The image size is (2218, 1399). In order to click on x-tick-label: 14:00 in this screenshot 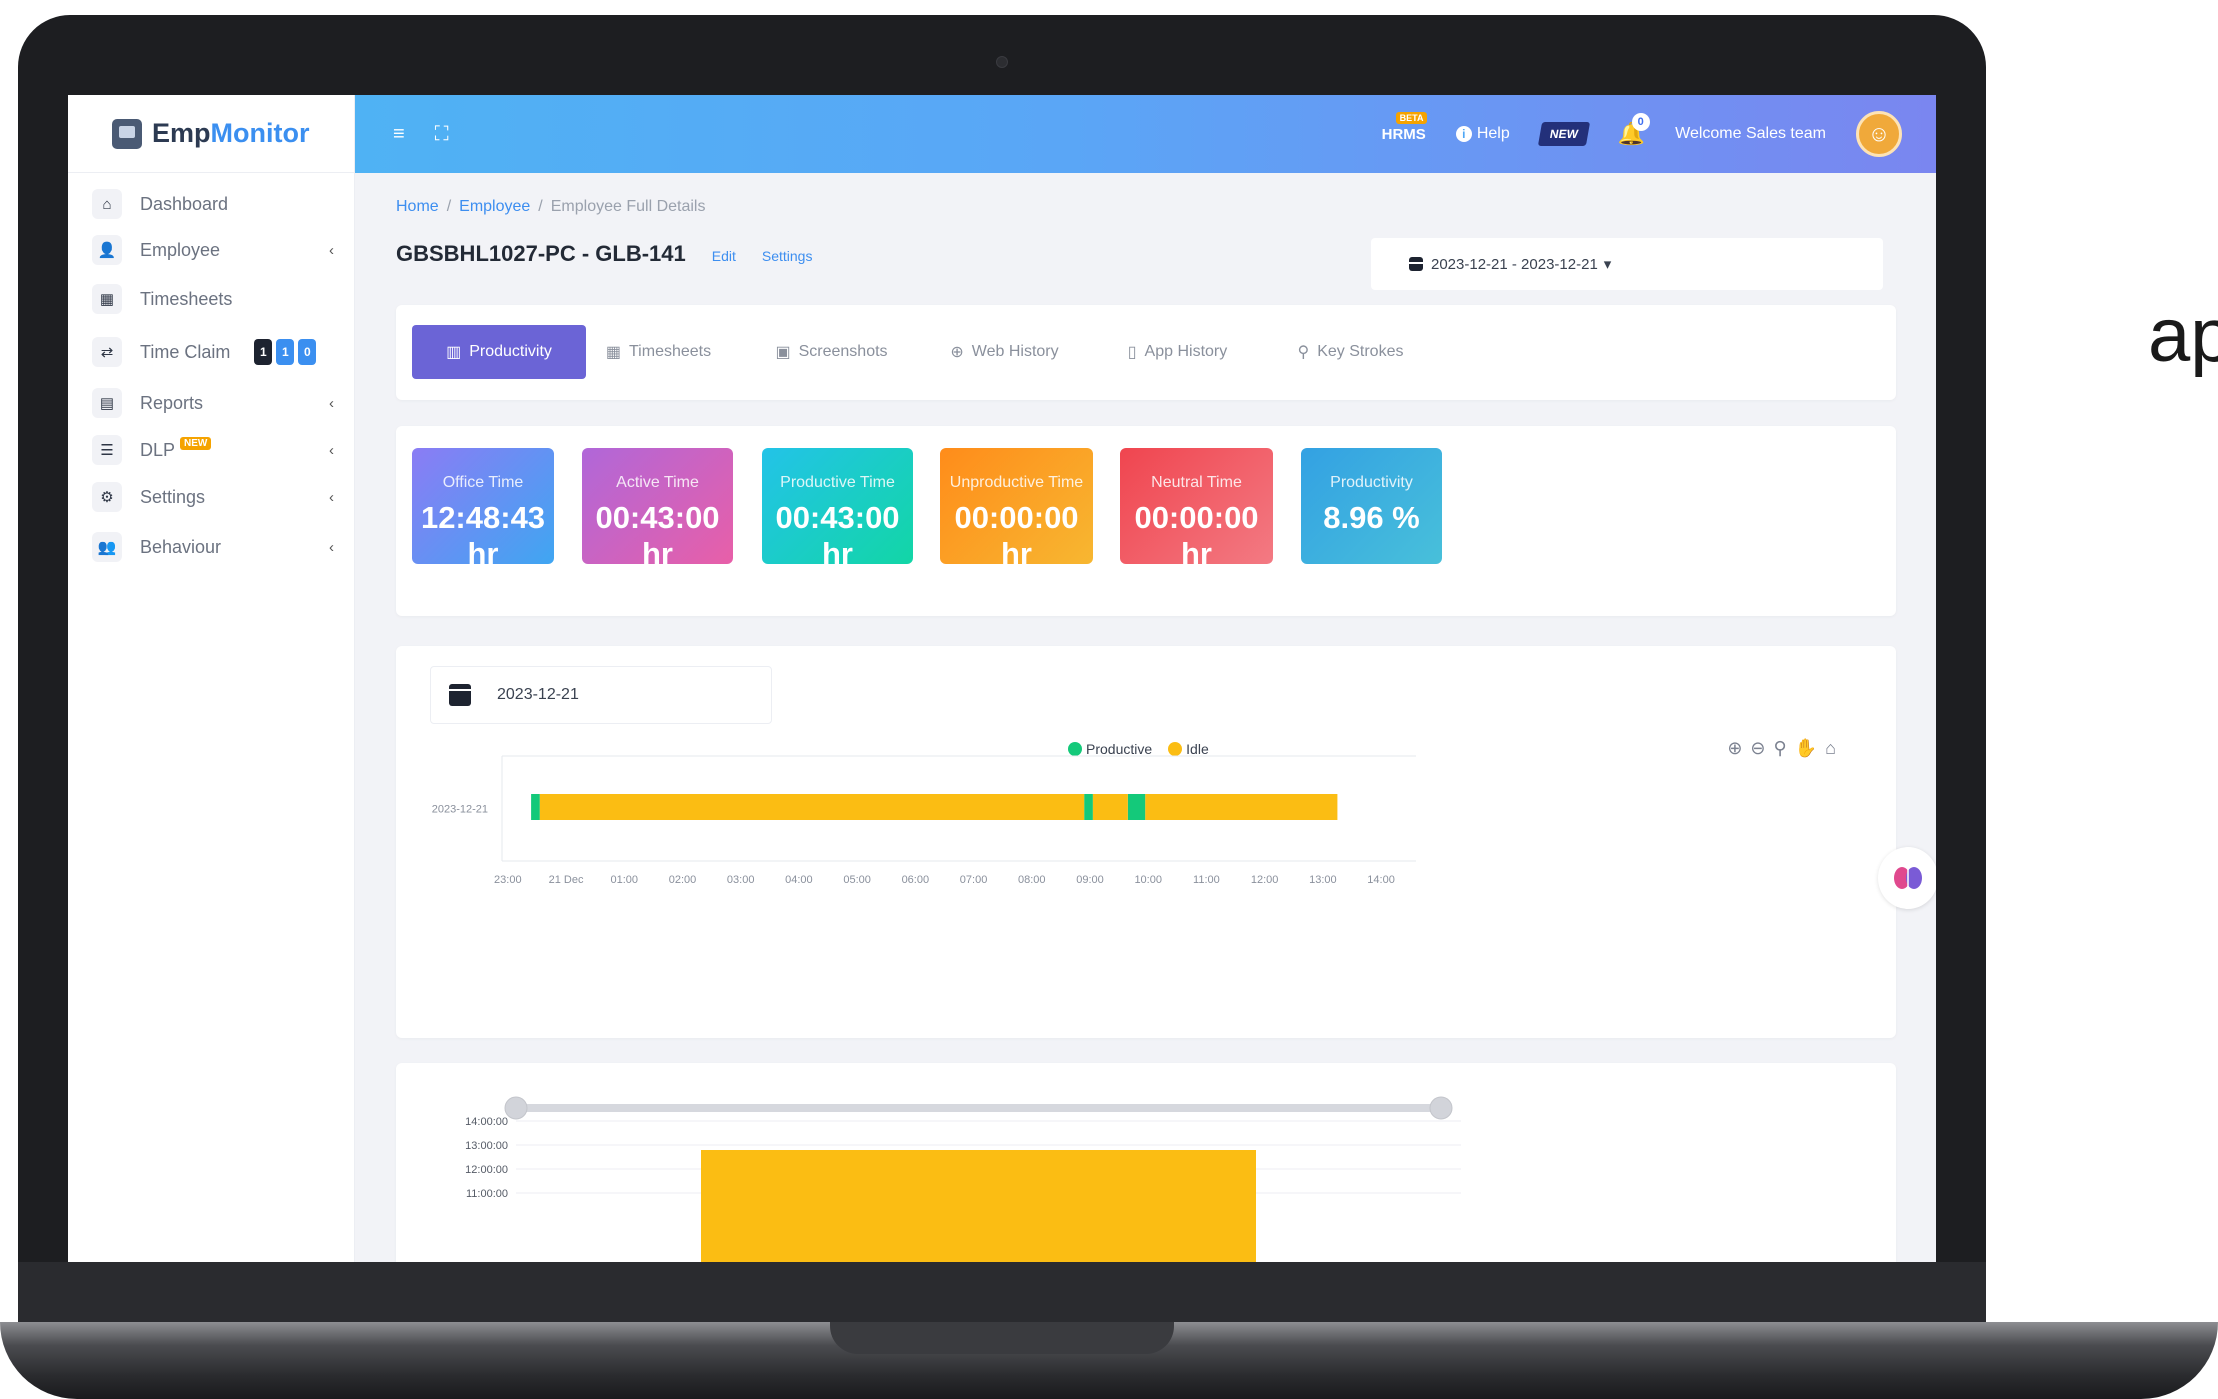, I will do `click(1381, 880)`.